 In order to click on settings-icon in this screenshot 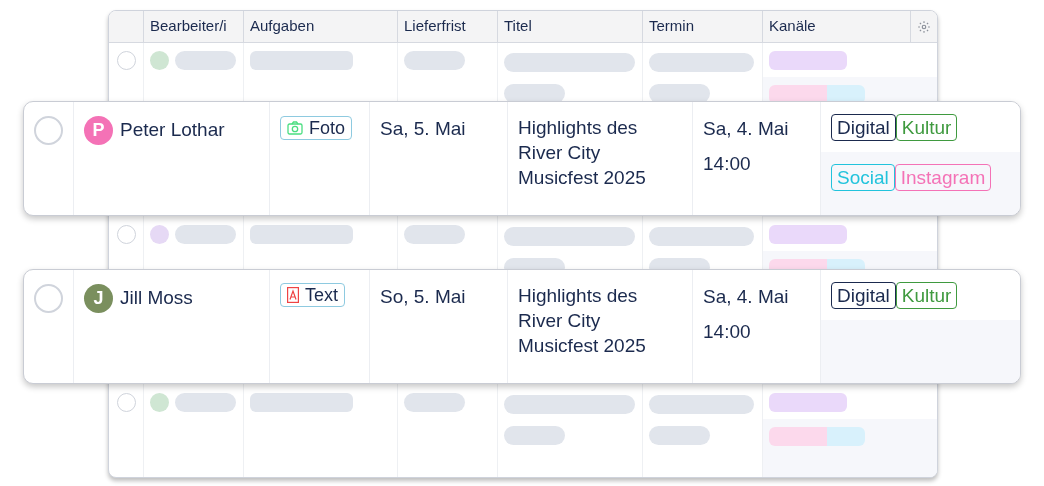, I will do `click(924, 26)`.